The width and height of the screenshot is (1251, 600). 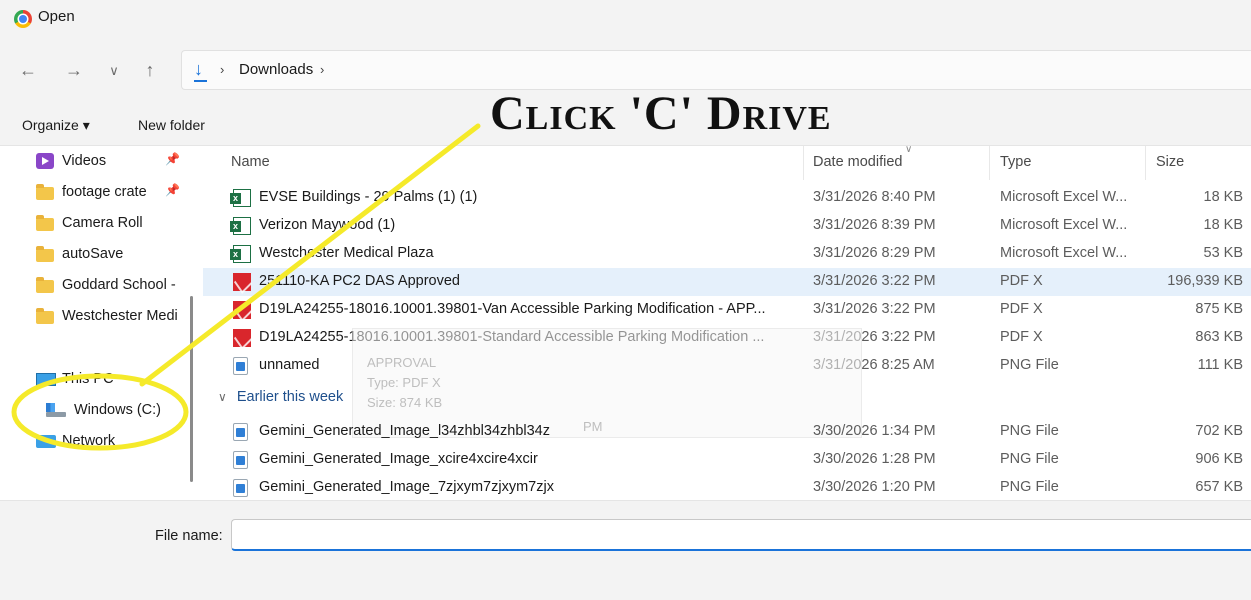 I want to click on sidebar-item-label: footage crate, so click(x=104, y=192).